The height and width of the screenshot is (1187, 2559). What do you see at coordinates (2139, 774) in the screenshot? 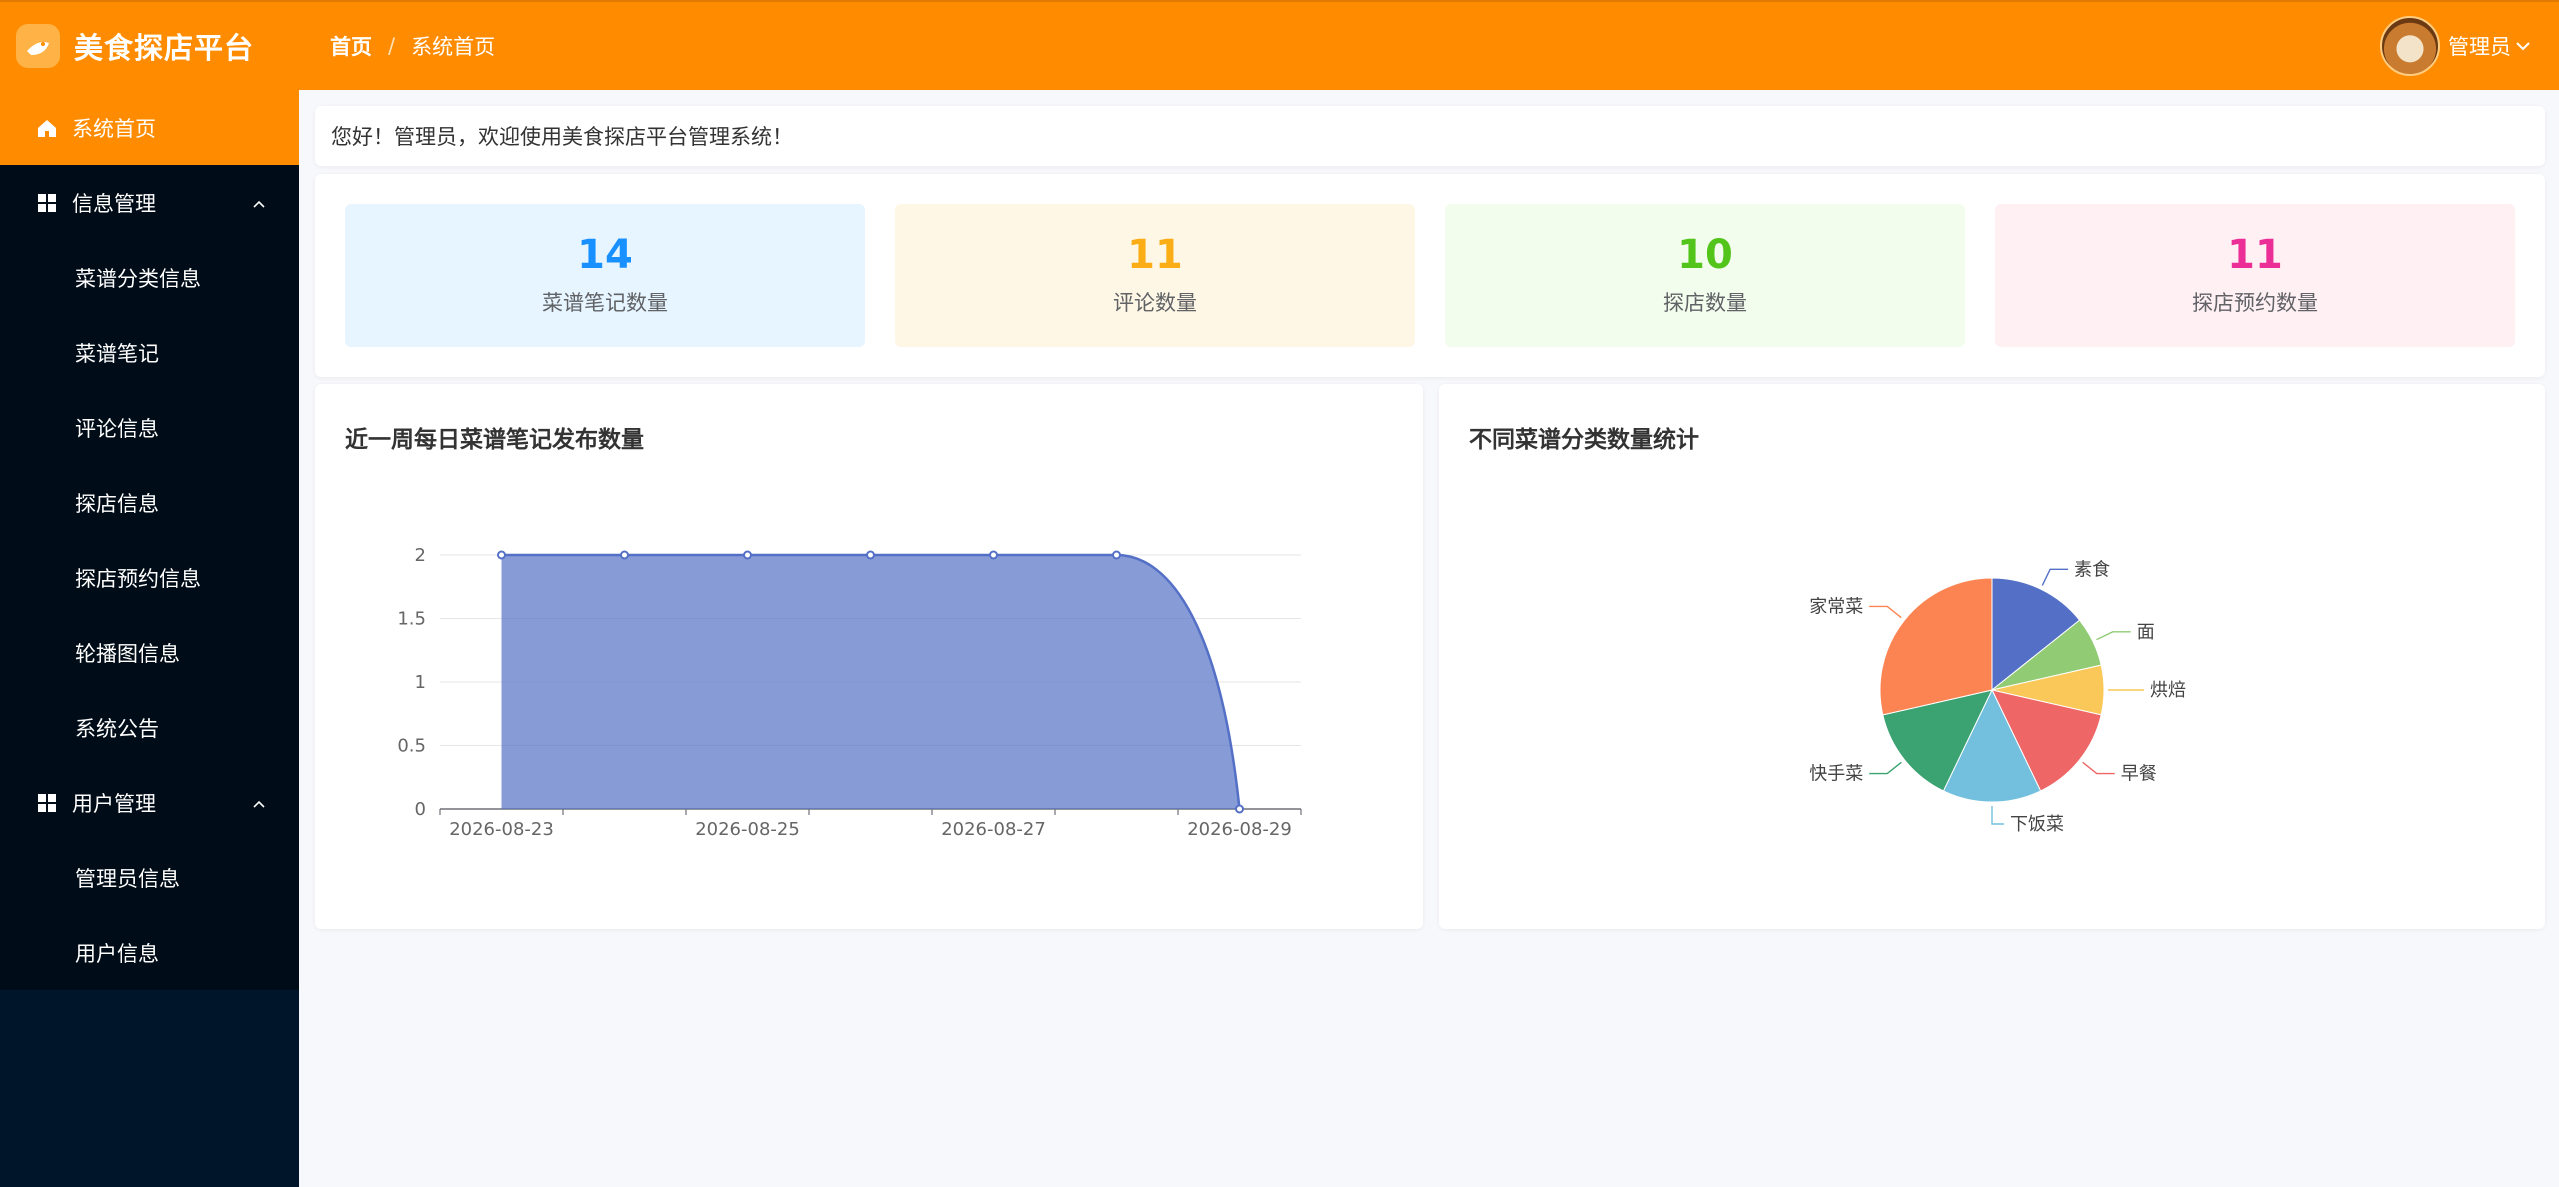
I see `pie-label: 早餐` at bounding box center [2139, 774].